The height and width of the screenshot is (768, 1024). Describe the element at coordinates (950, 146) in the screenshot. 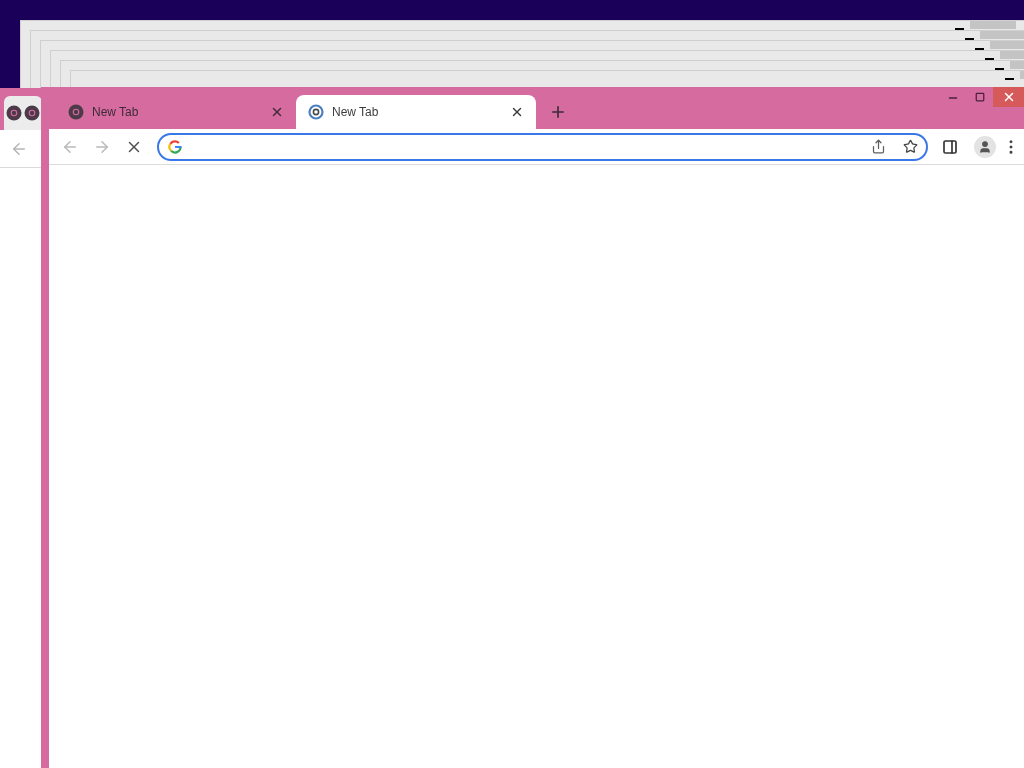

I see `side-panel-icon` at that location.